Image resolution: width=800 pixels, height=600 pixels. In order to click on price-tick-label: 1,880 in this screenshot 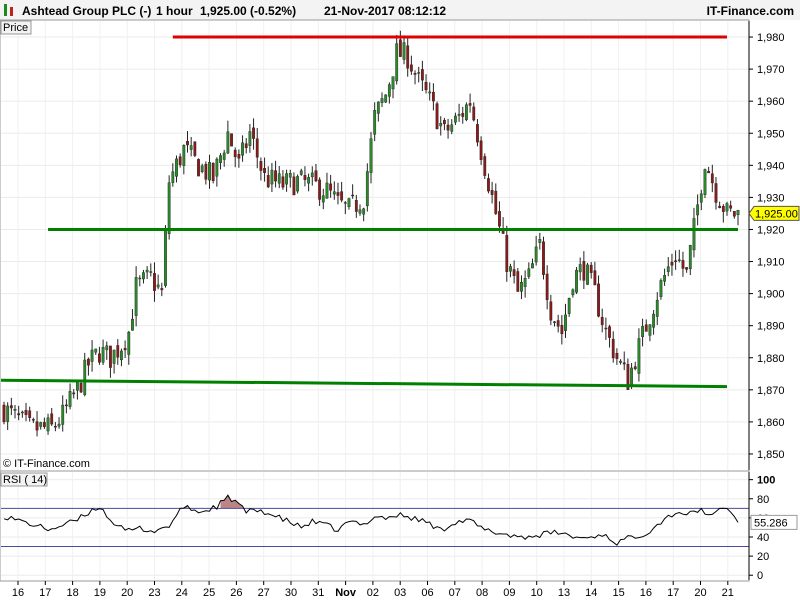, I will do `click(771, 359)`.